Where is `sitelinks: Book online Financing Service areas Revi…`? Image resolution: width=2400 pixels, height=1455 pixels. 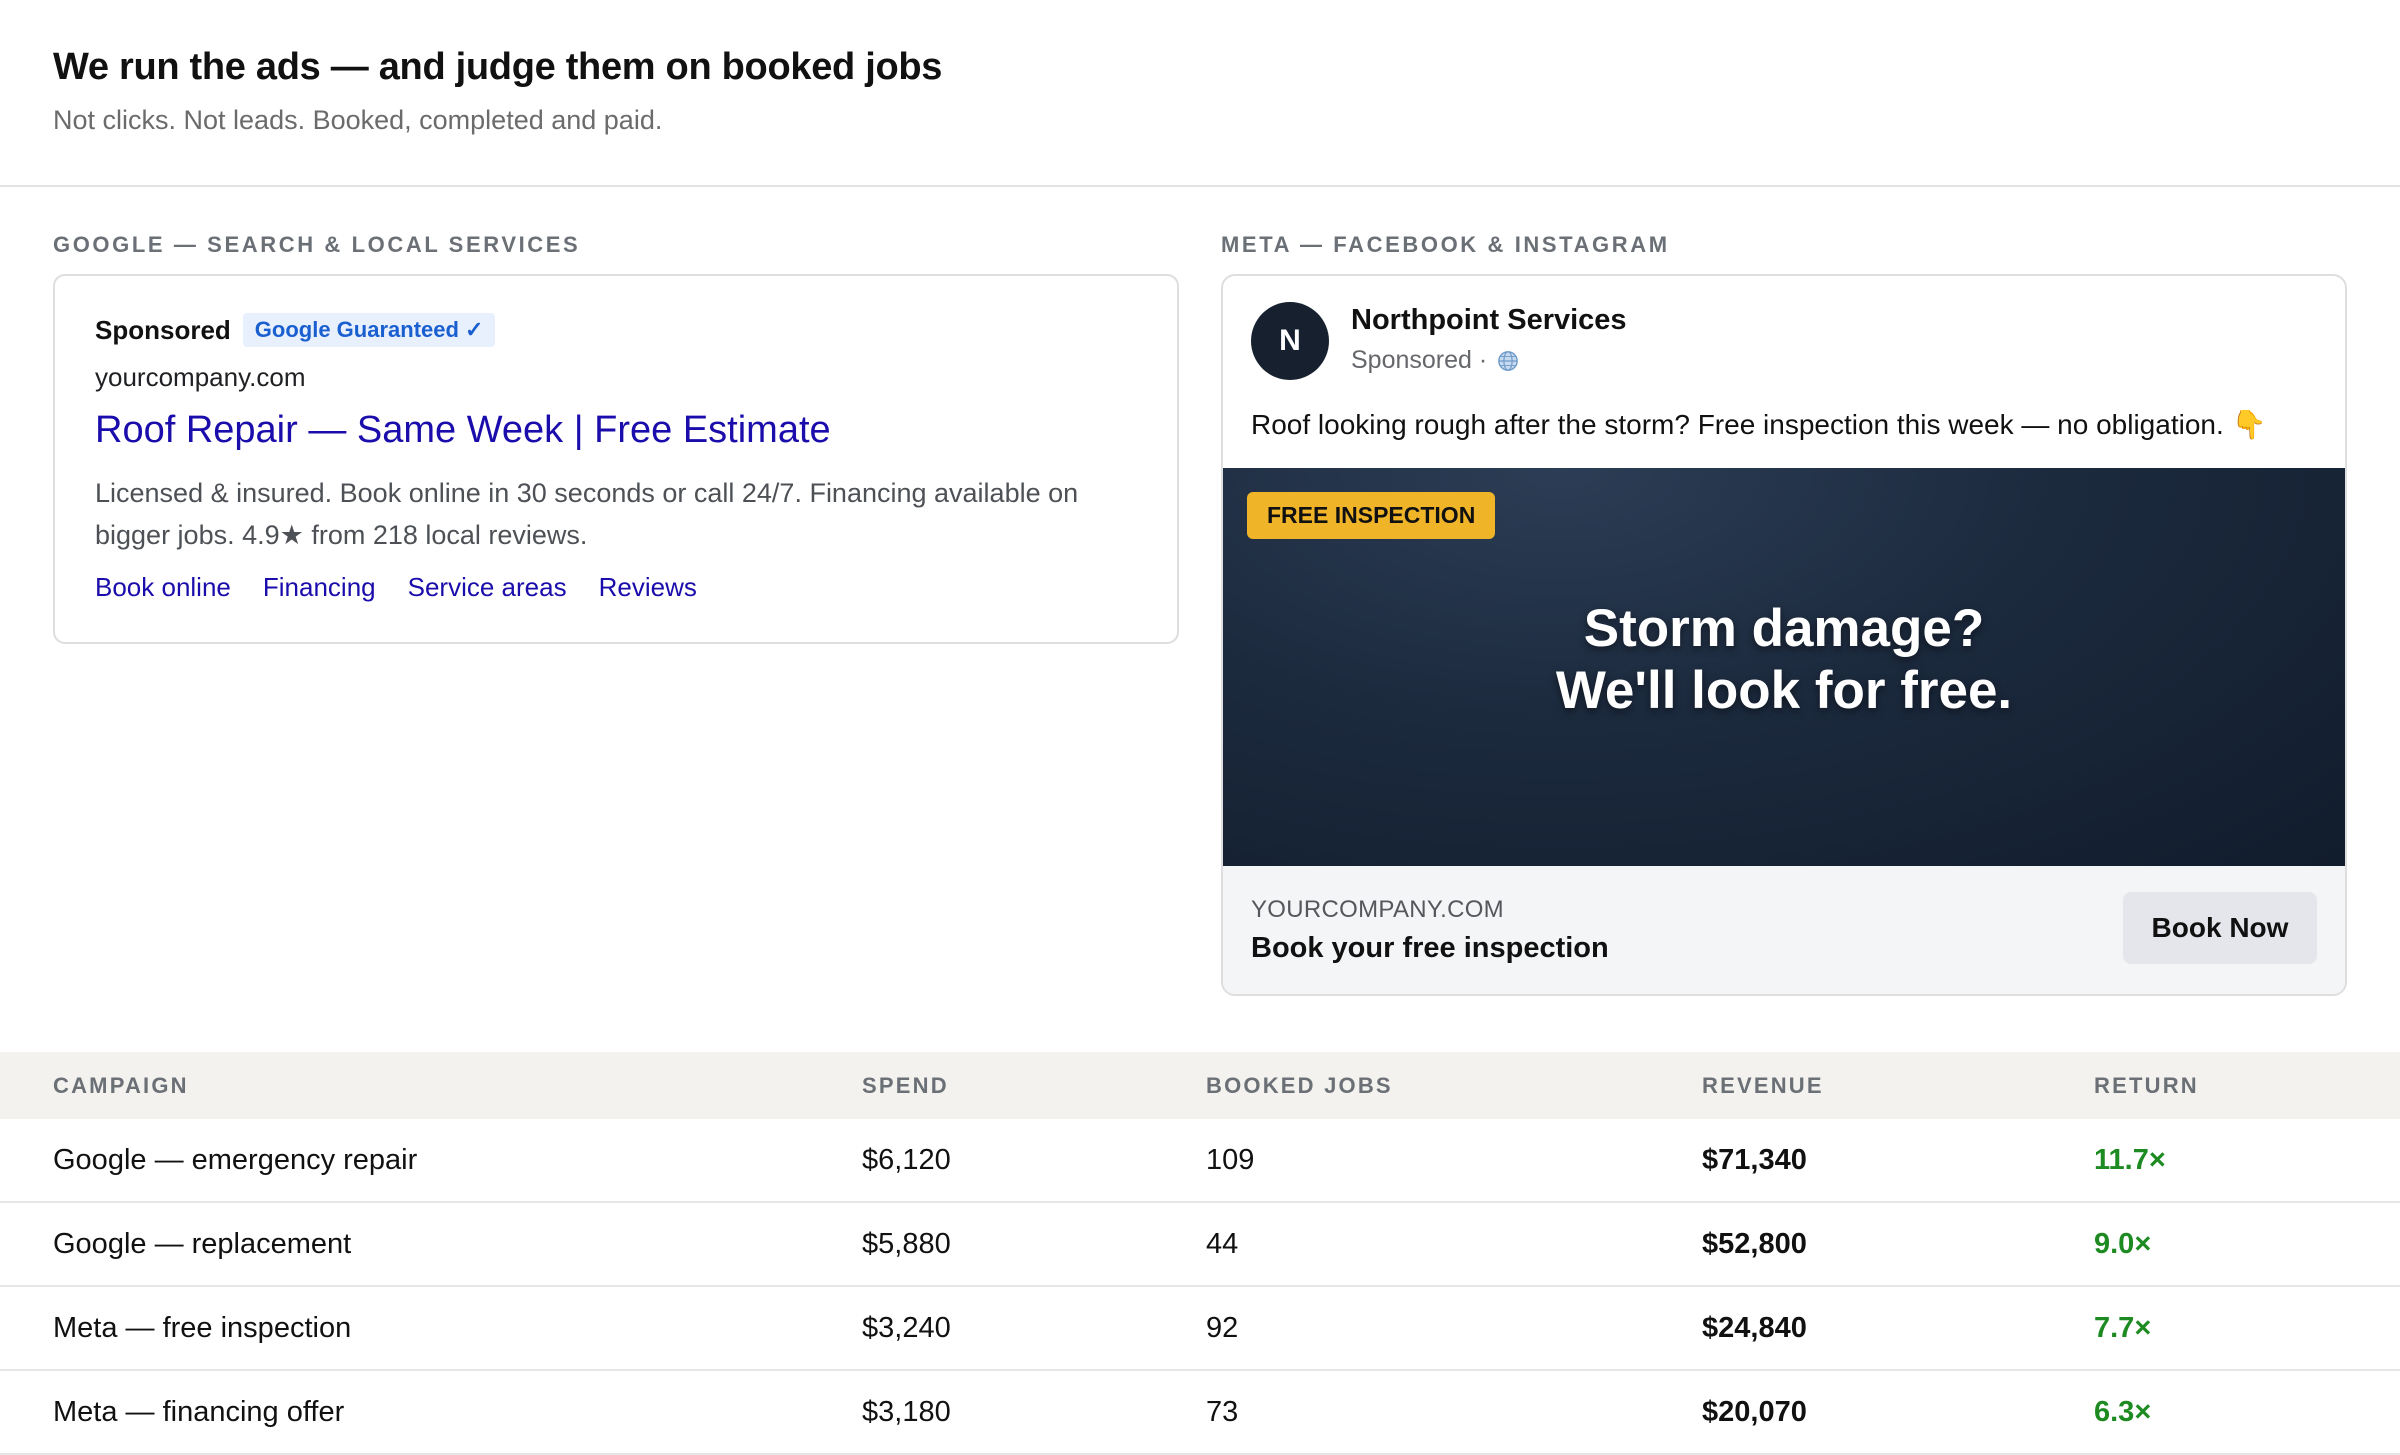 sitelinks: Book online Financing Service areas Revi… is located at coordinates (616, 587).